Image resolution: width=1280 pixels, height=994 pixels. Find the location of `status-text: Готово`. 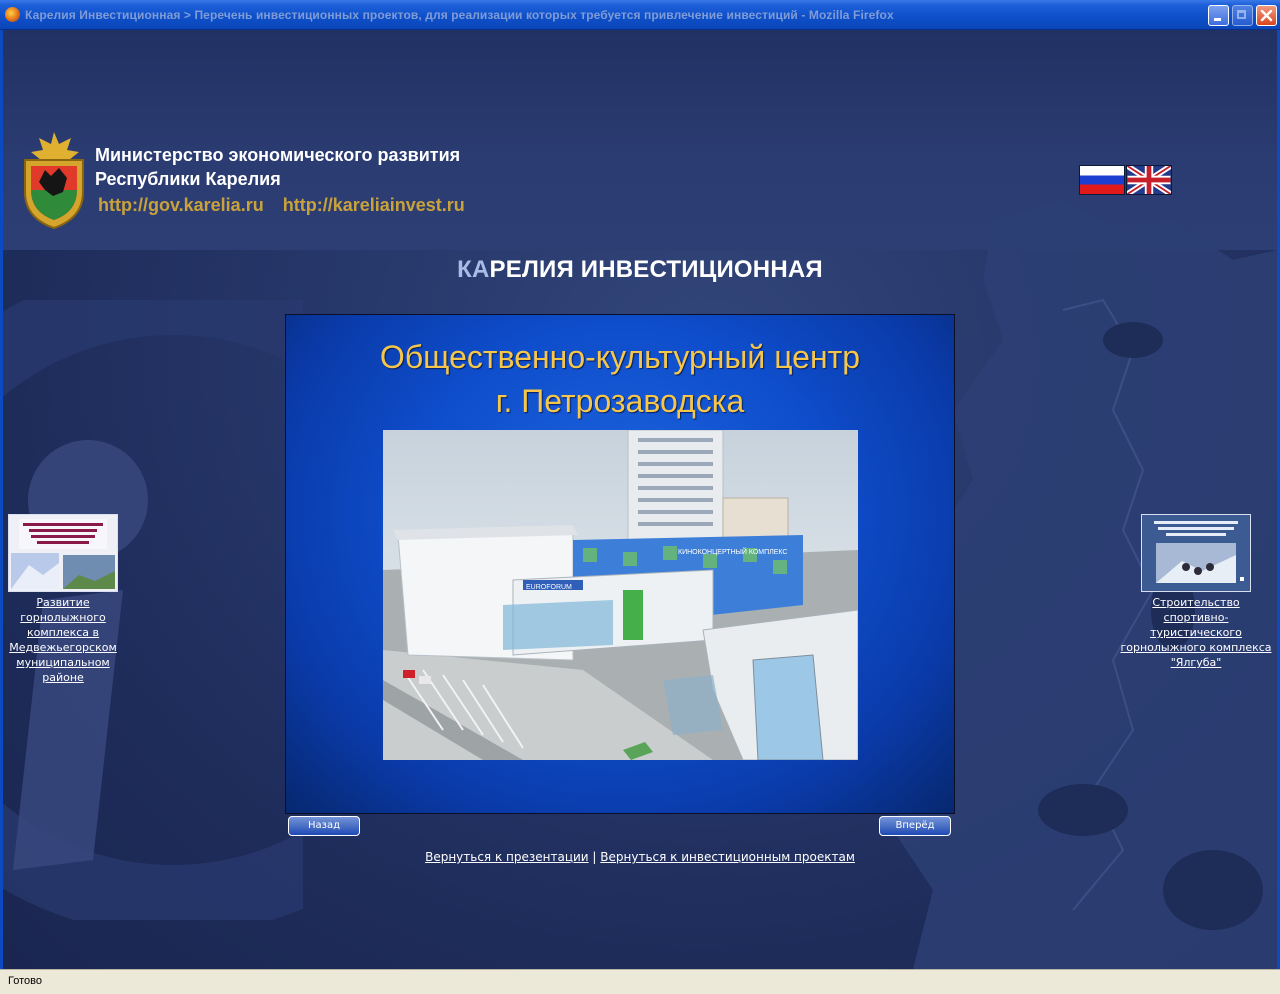

status-text: Готово is located at coordinates (25, 981).